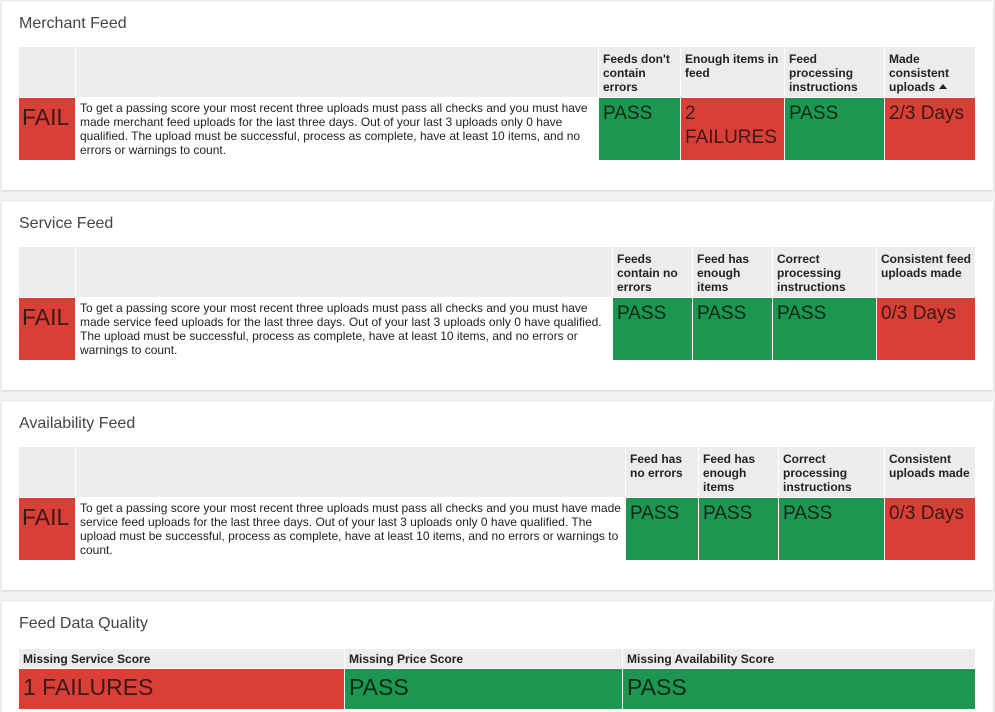 Image resolution: width=995 pixels, height=712 pixels. I want to click on availability-col-header-items: Feed has enough items, so click(738, 472).